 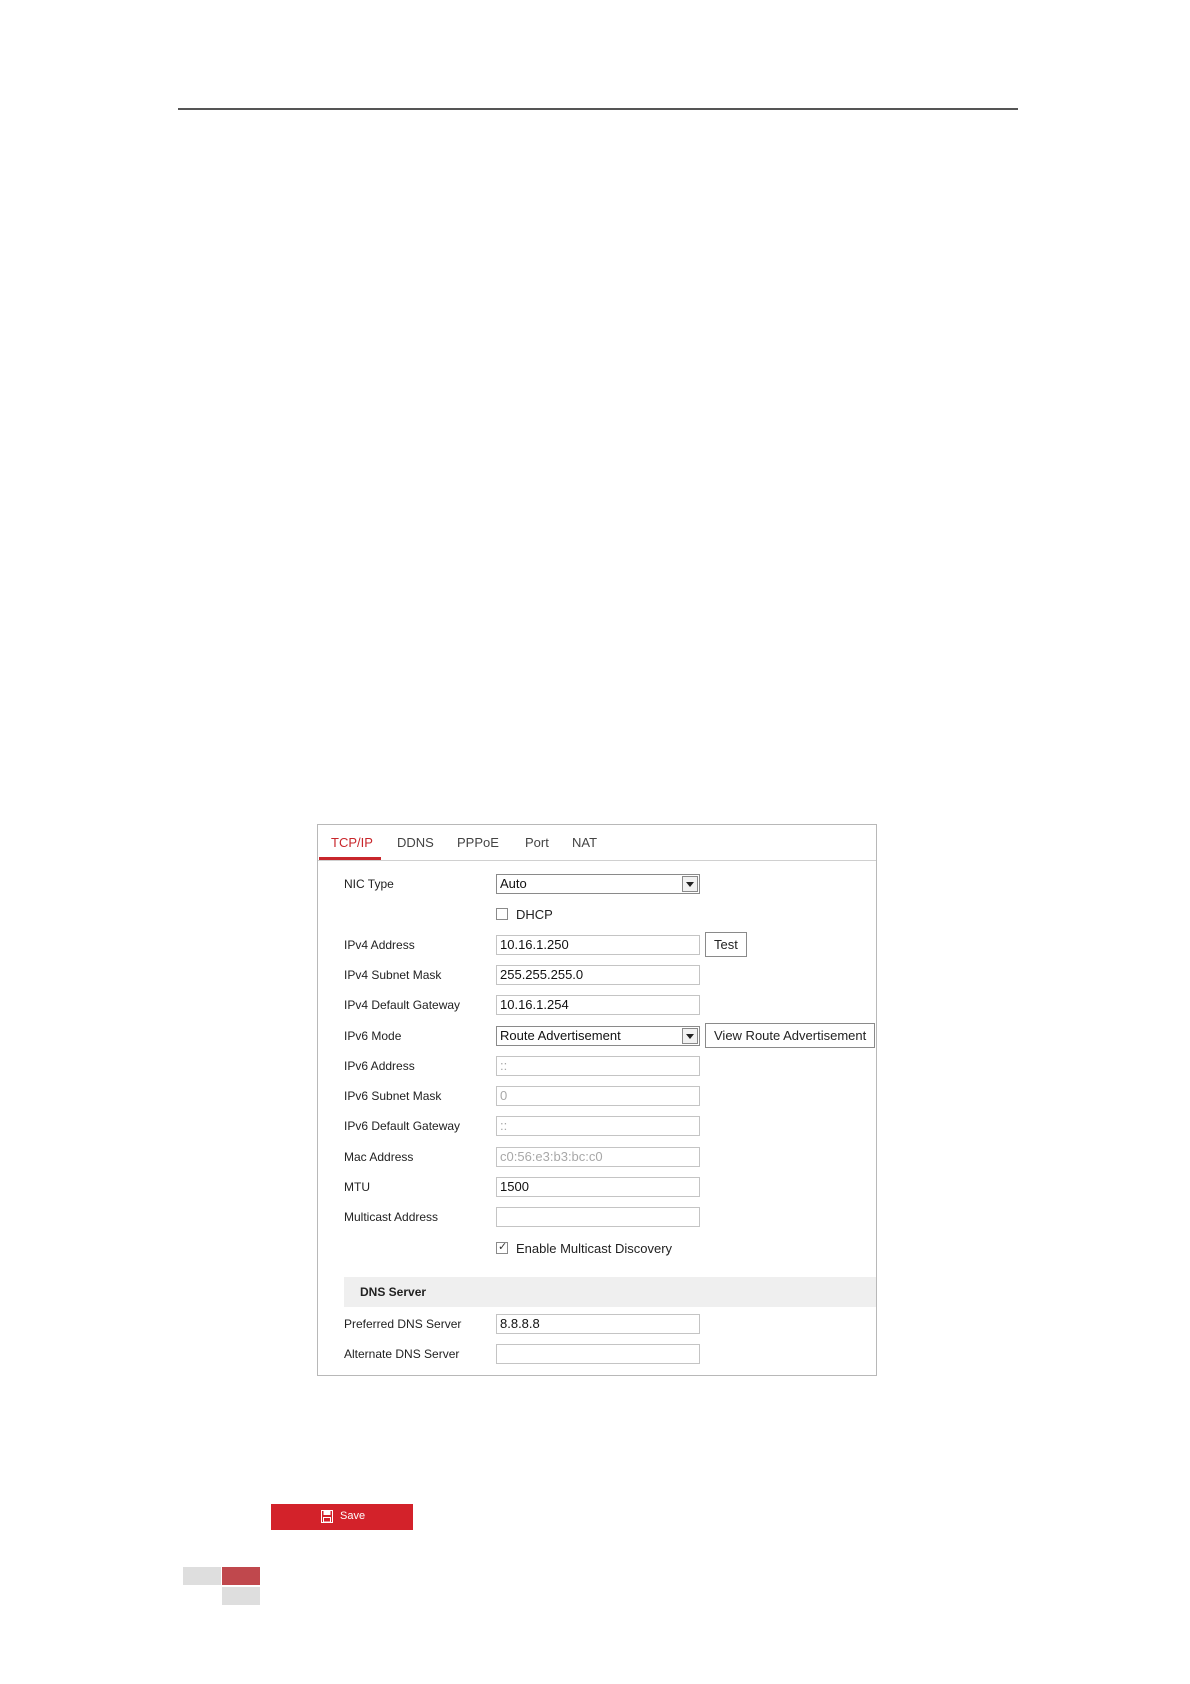 What do you see at coordinates (502, 914) in the screenshot?
I see `dhcp-checkbox` at bounding box center [502, 914].